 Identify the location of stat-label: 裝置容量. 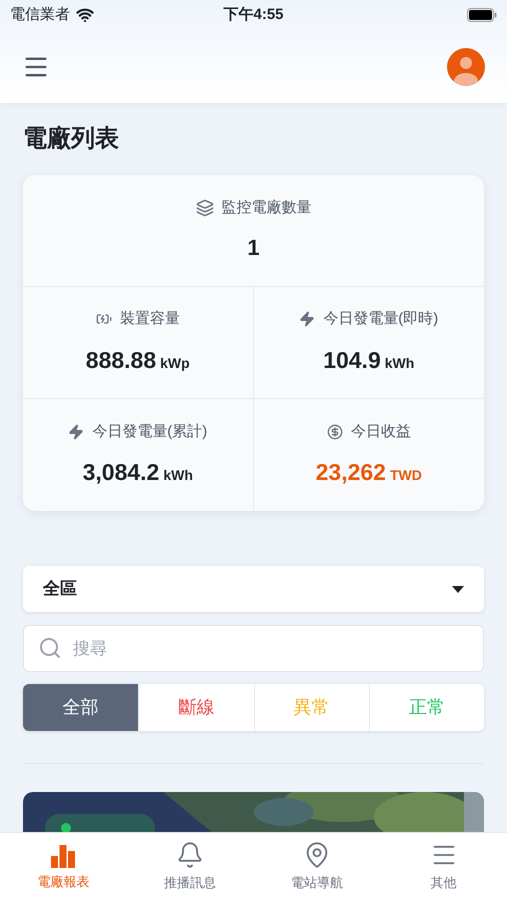
(150, 319).